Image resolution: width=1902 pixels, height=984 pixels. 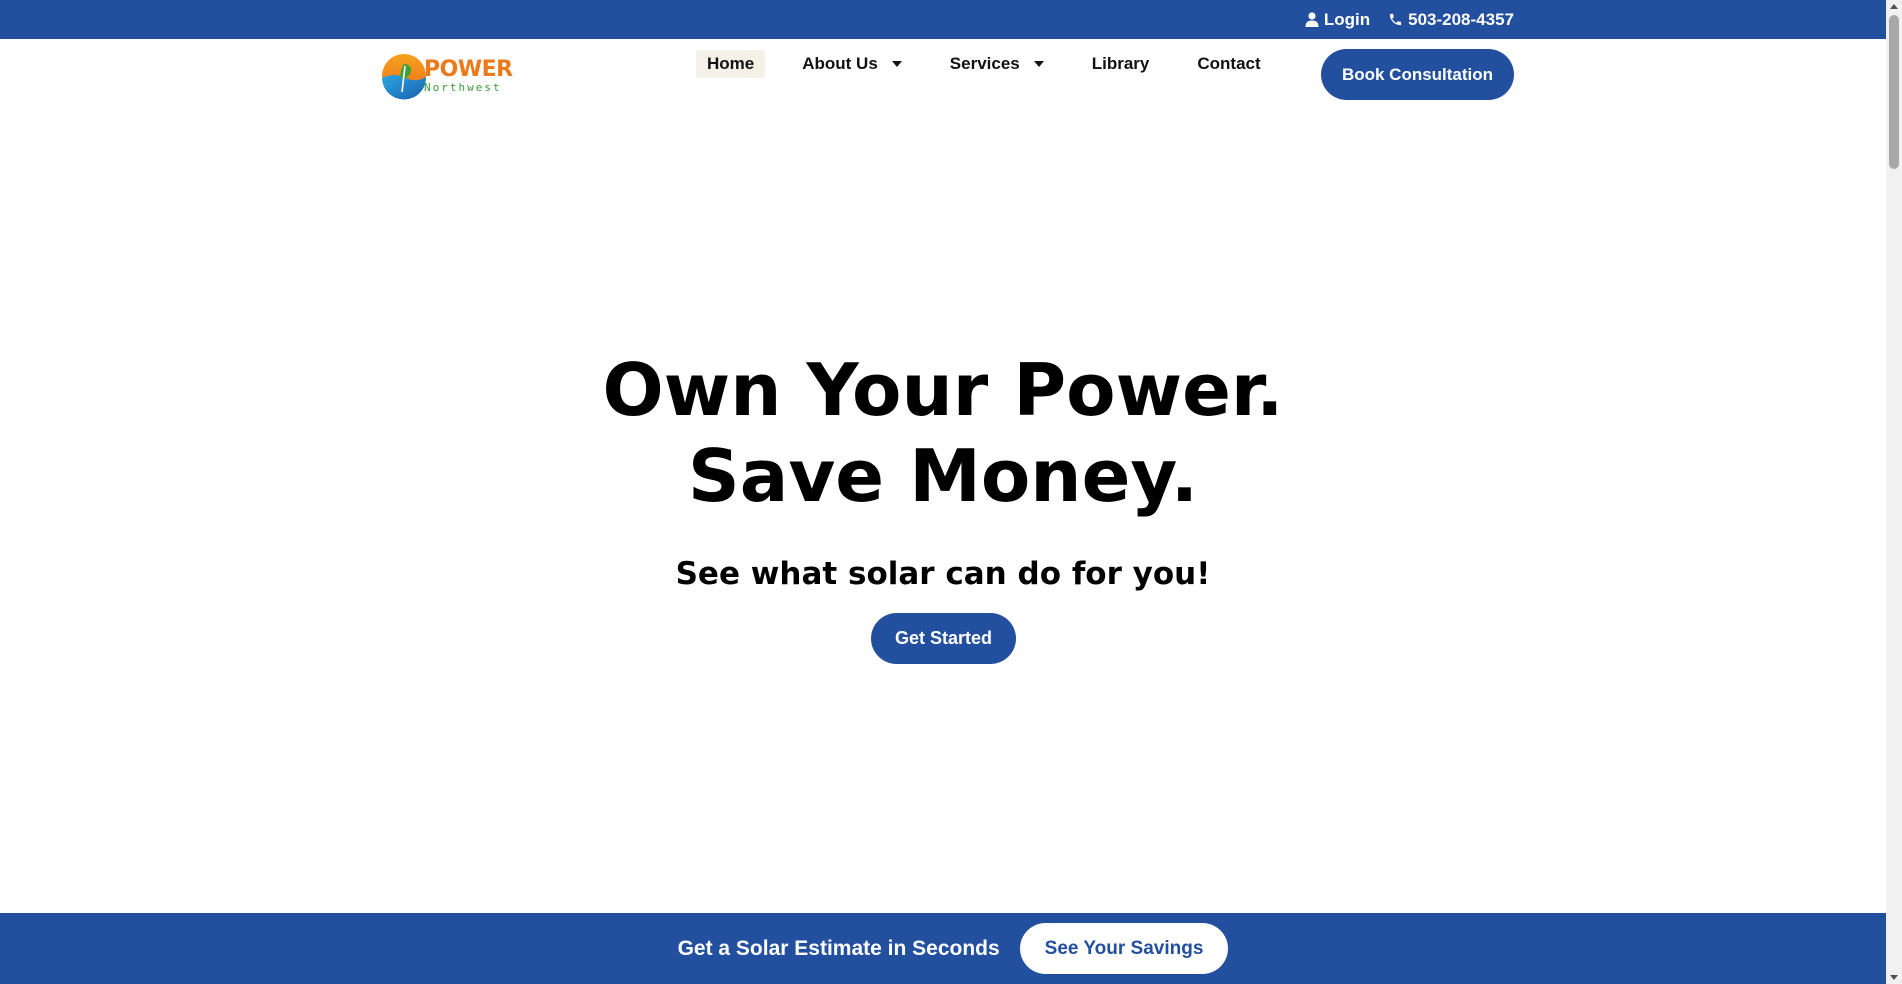 What do you see at coordinates (943, 390) in the screenshot?
I see `hero-title-line-1: Own Your Power.` at bounding box center [943, 390].